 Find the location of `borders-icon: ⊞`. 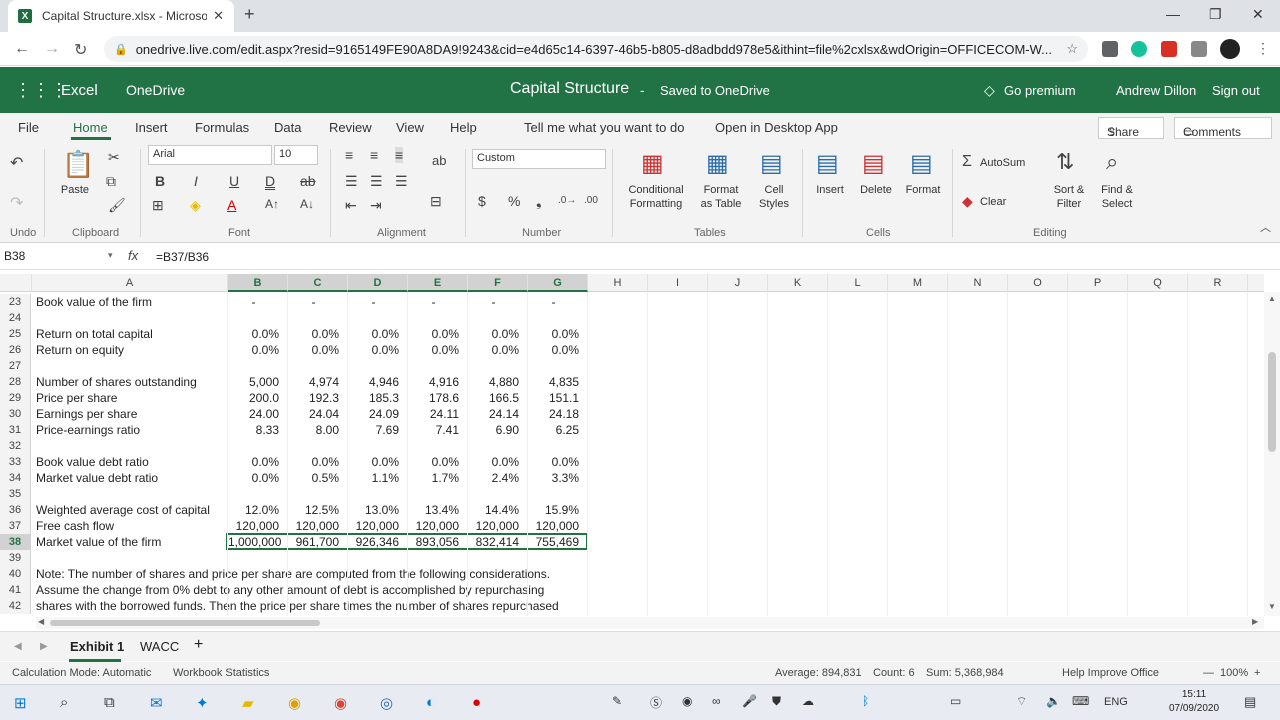

borders-icon: ⊞ is located at coordinates (158, 205).